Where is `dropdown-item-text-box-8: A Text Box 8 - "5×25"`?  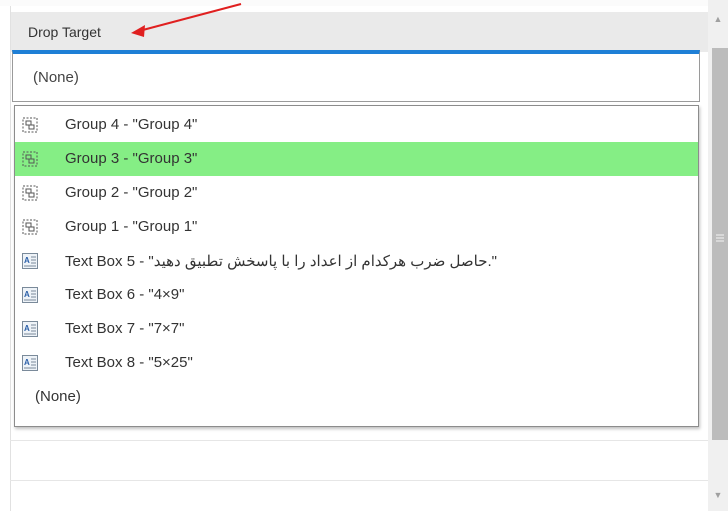
dropdown-item-text-box-8: A Text Box 8 - "5×25" is located at coordinates (356, 363).